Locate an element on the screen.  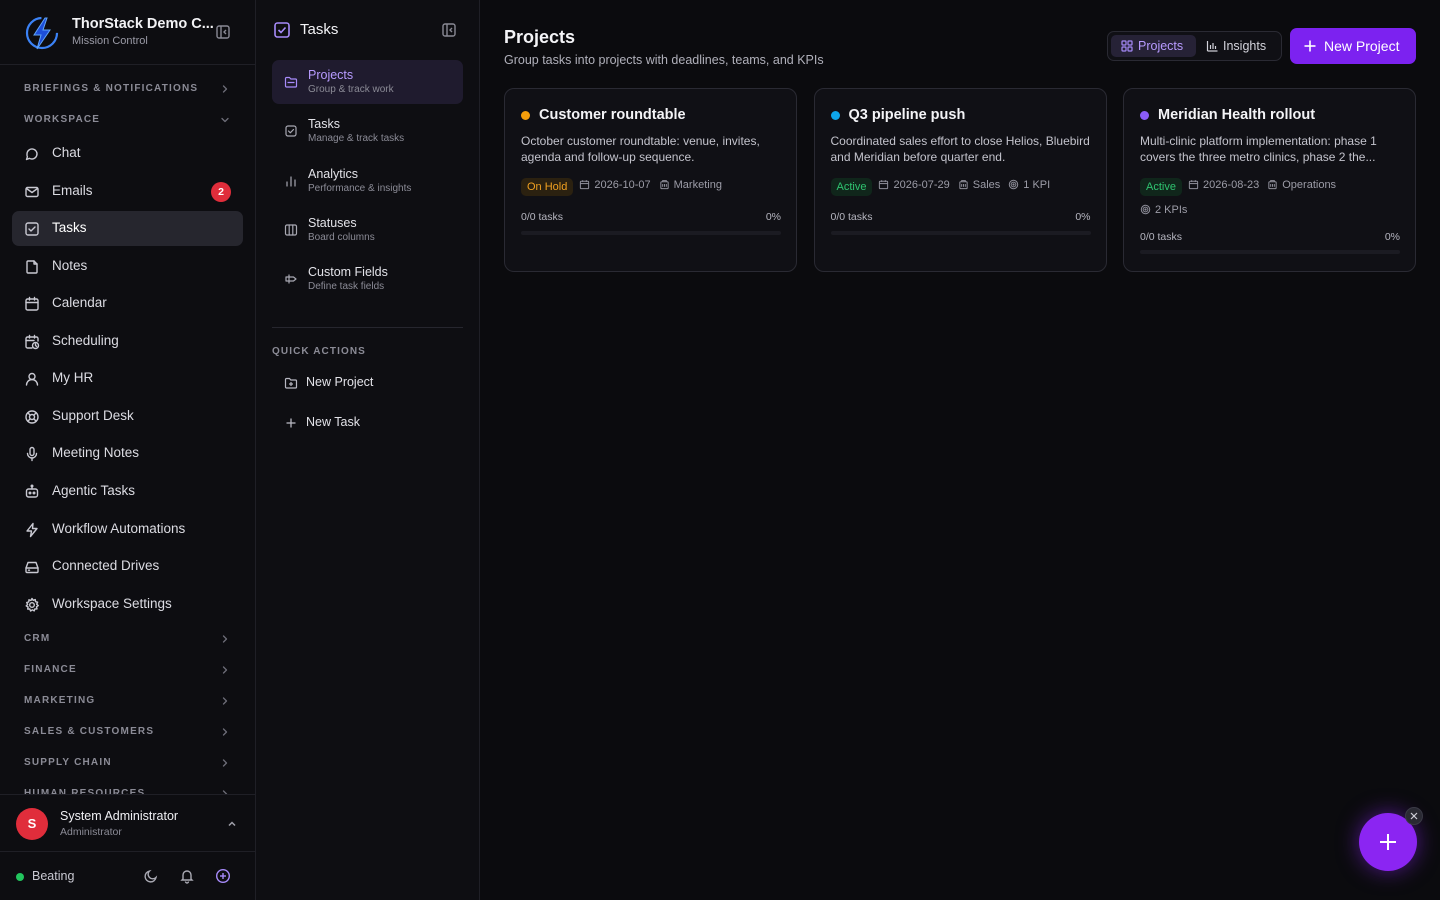
section-label: MARKETING is located at coordinates (60, 700).